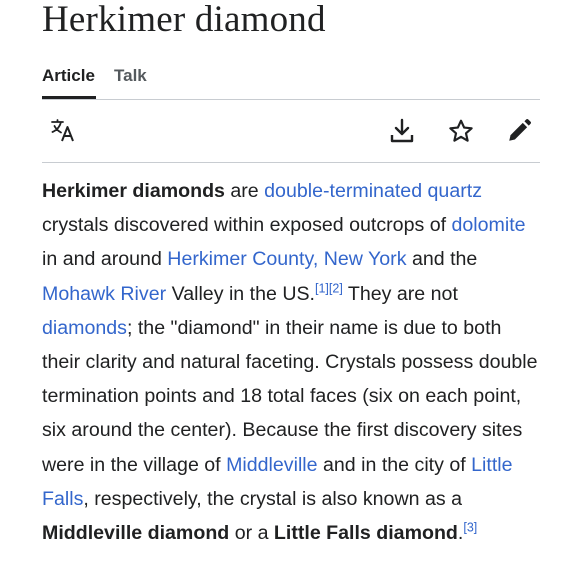 The height and width of the screenshot is (580, 580). What do you see at coordinates (251, 533) in the screenshot?
I see `paragraph-text: or a` at bounding box center [251, 533].